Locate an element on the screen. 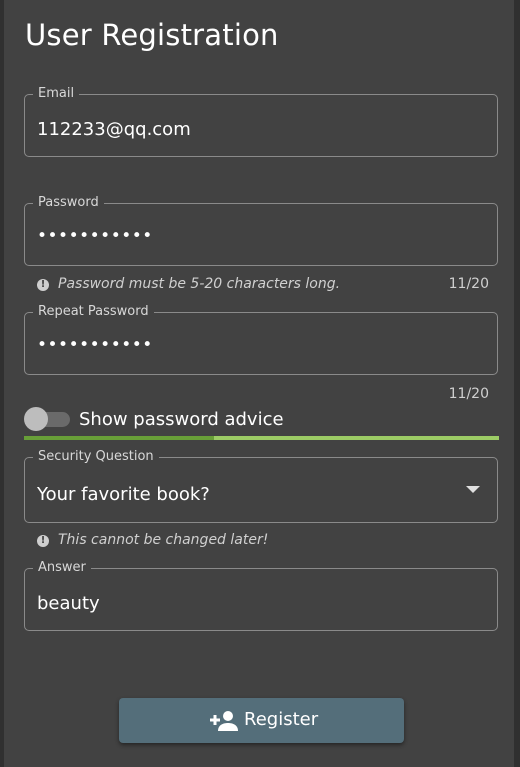  register-label: Register is located at coordinates (281, 719).